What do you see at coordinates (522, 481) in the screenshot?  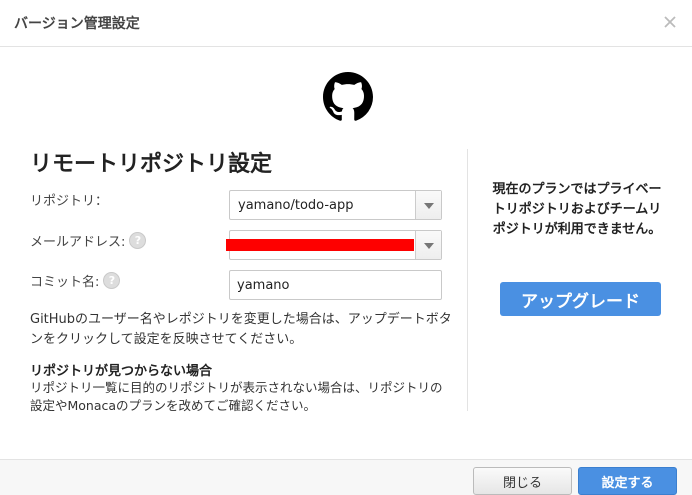 I see `close-button: 閉じる` at bounding box center [522, 481].